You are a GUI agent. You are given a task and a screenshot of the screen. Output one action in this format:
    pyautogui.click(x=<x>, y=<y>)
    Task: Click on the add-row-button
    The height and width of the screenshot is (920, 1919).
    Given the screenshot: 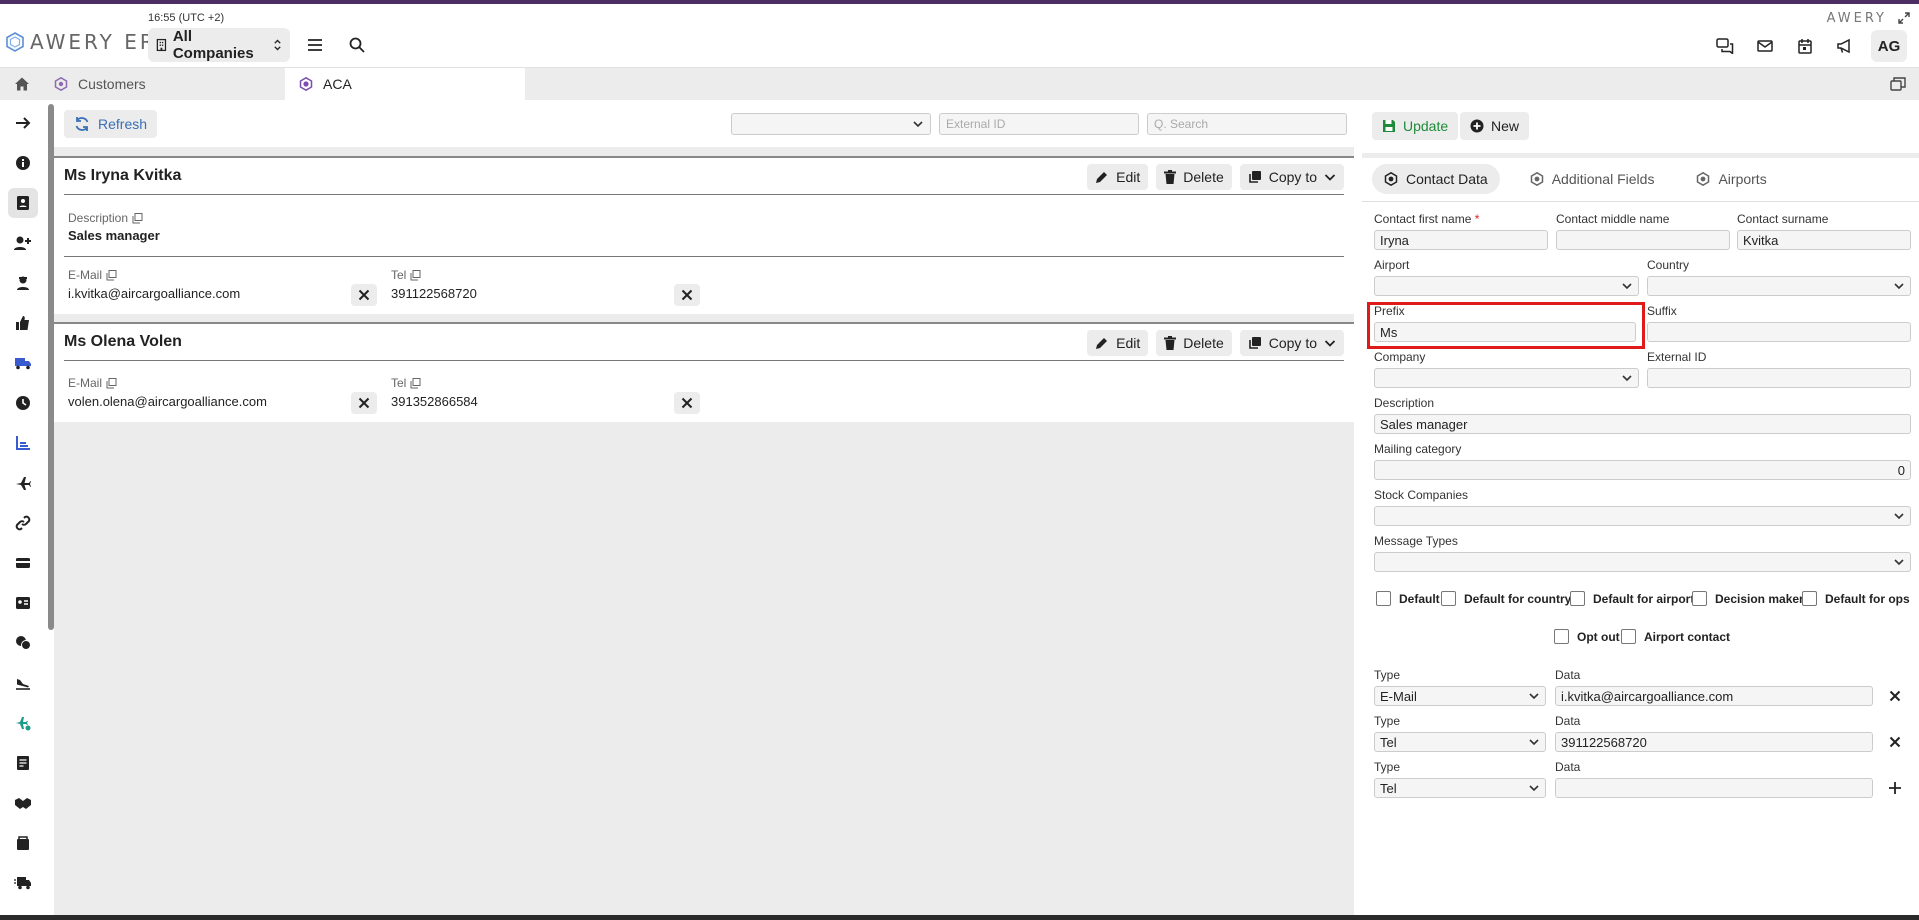 What is the action you would take?
    pyautogui.click(x=1895, y=788)
    